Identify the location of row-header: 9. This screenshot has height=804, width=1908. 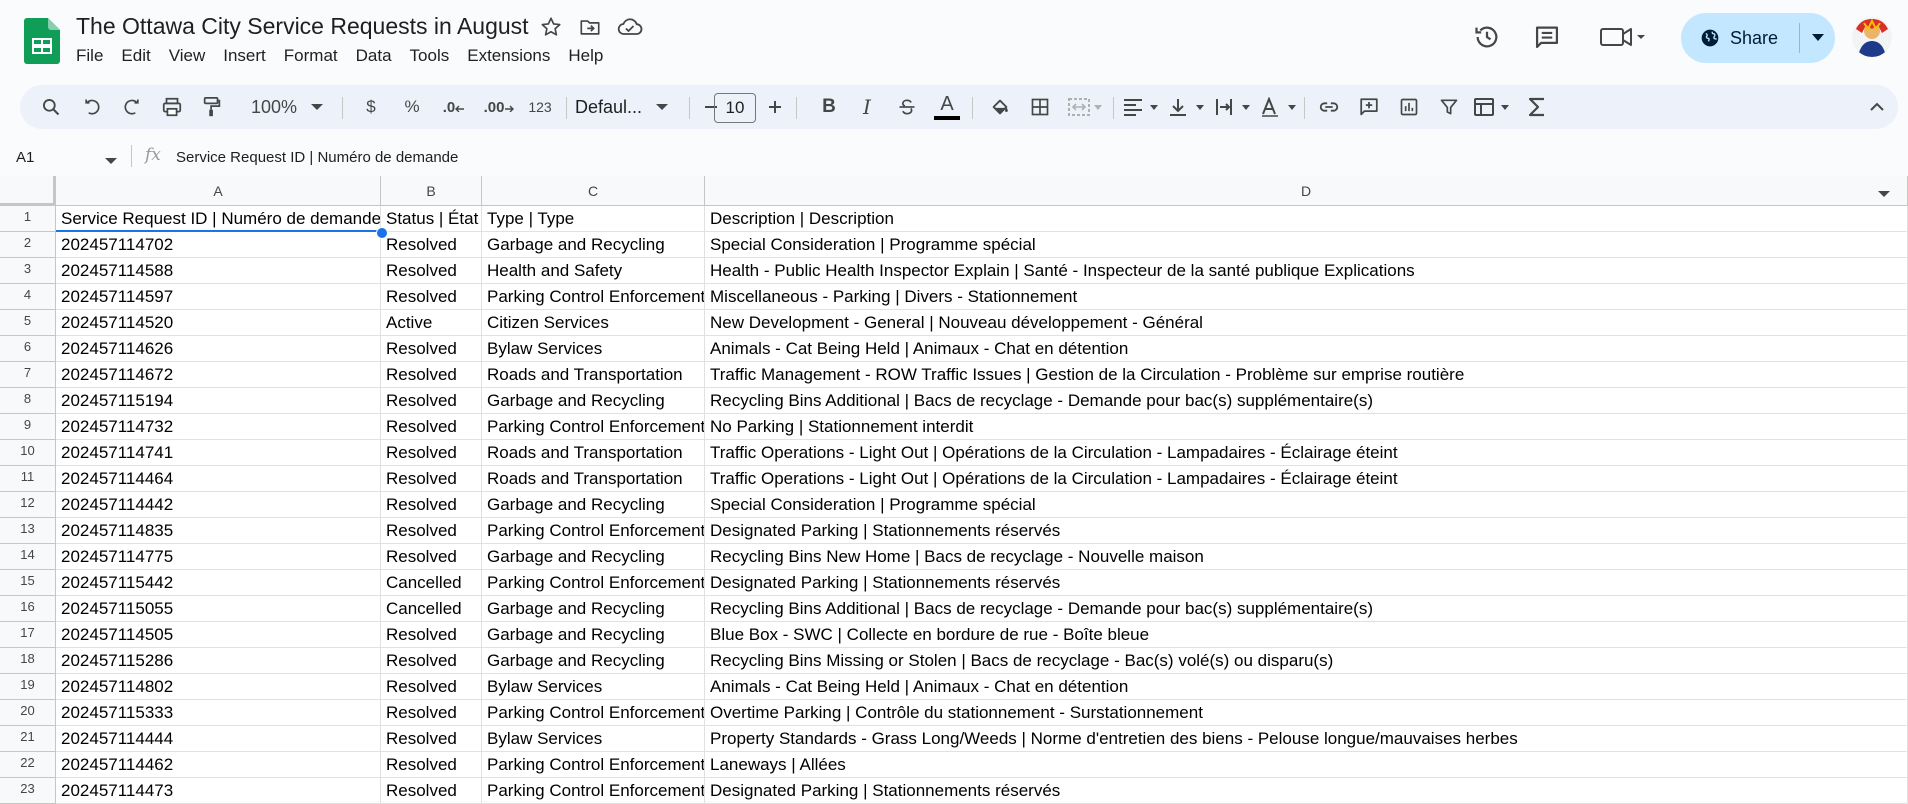
(28, 427).